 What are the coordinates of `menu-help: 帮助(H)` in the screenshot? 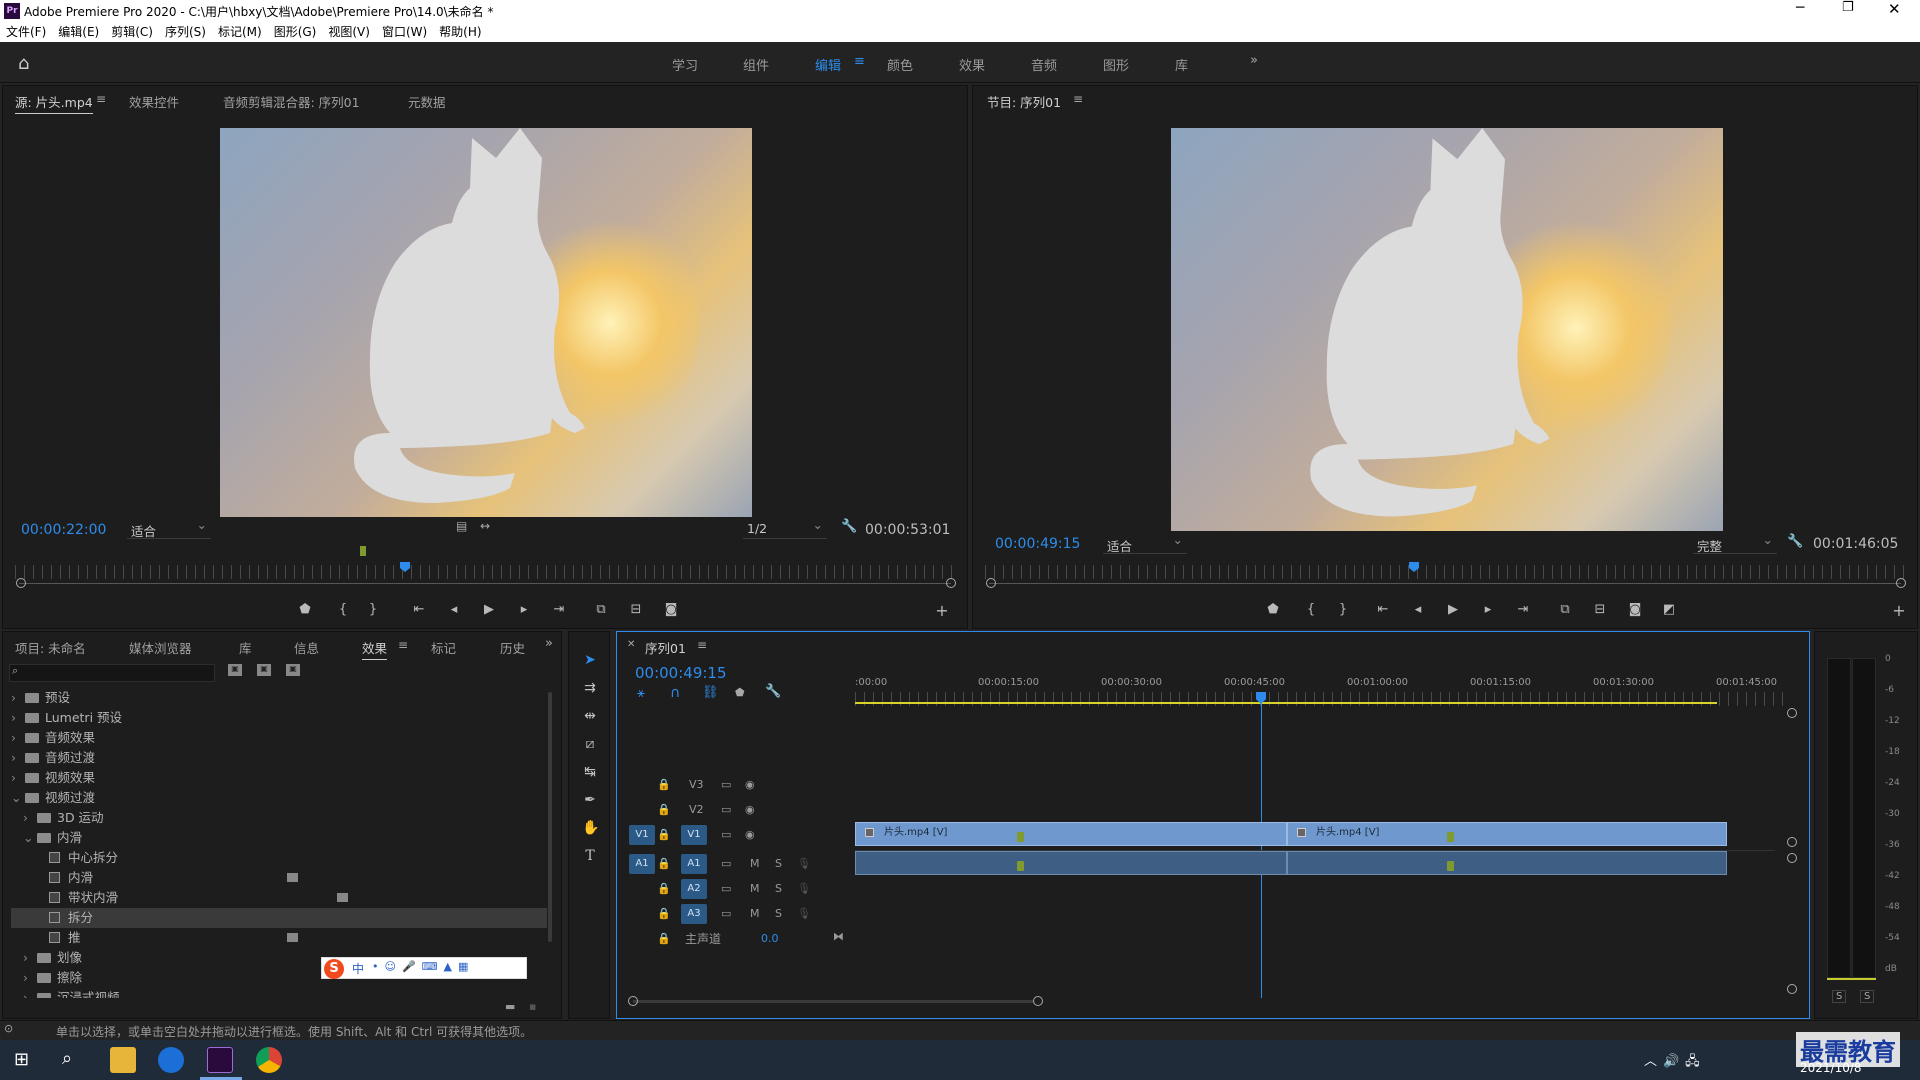 It's located at (460, 32).